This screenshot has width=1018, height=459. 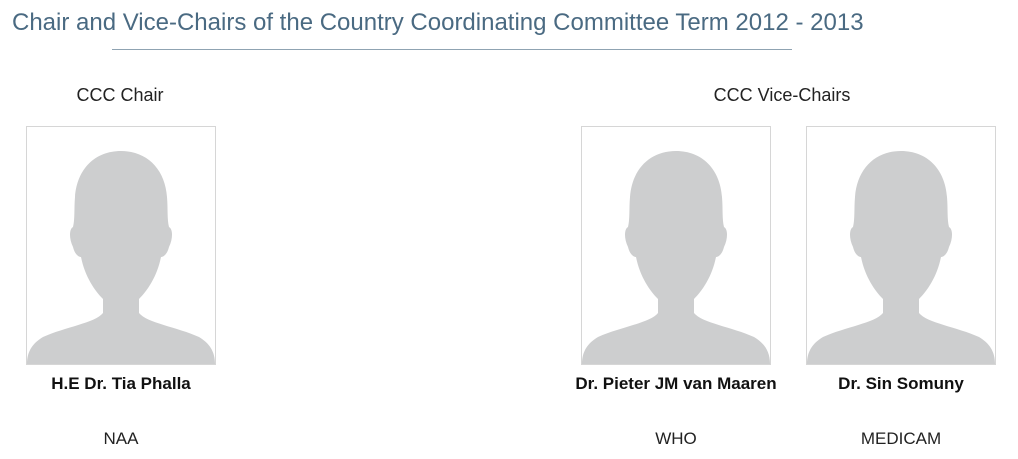 I want to click on person-card-chair: H.E Dr. Tia Phalla NAA, so click(x=121, y=287).